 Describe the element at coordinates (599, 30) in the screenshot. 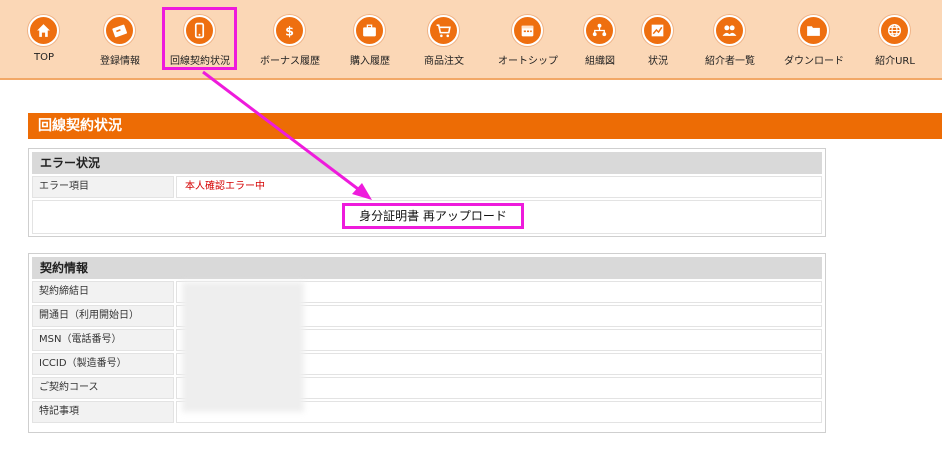

I see `organization-icon` at that location.